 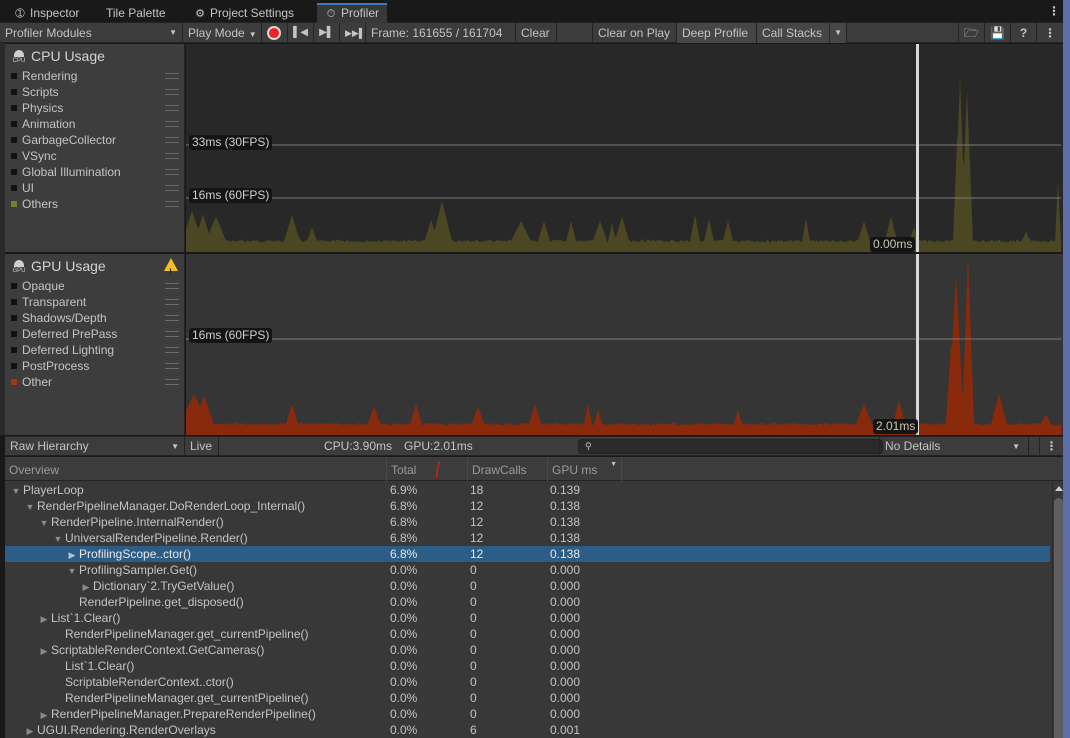 What do you see at coordinates (327, 33) in the screenshot?
I see `next-frame-button: ▶▌` at bounding box center [327, 33].